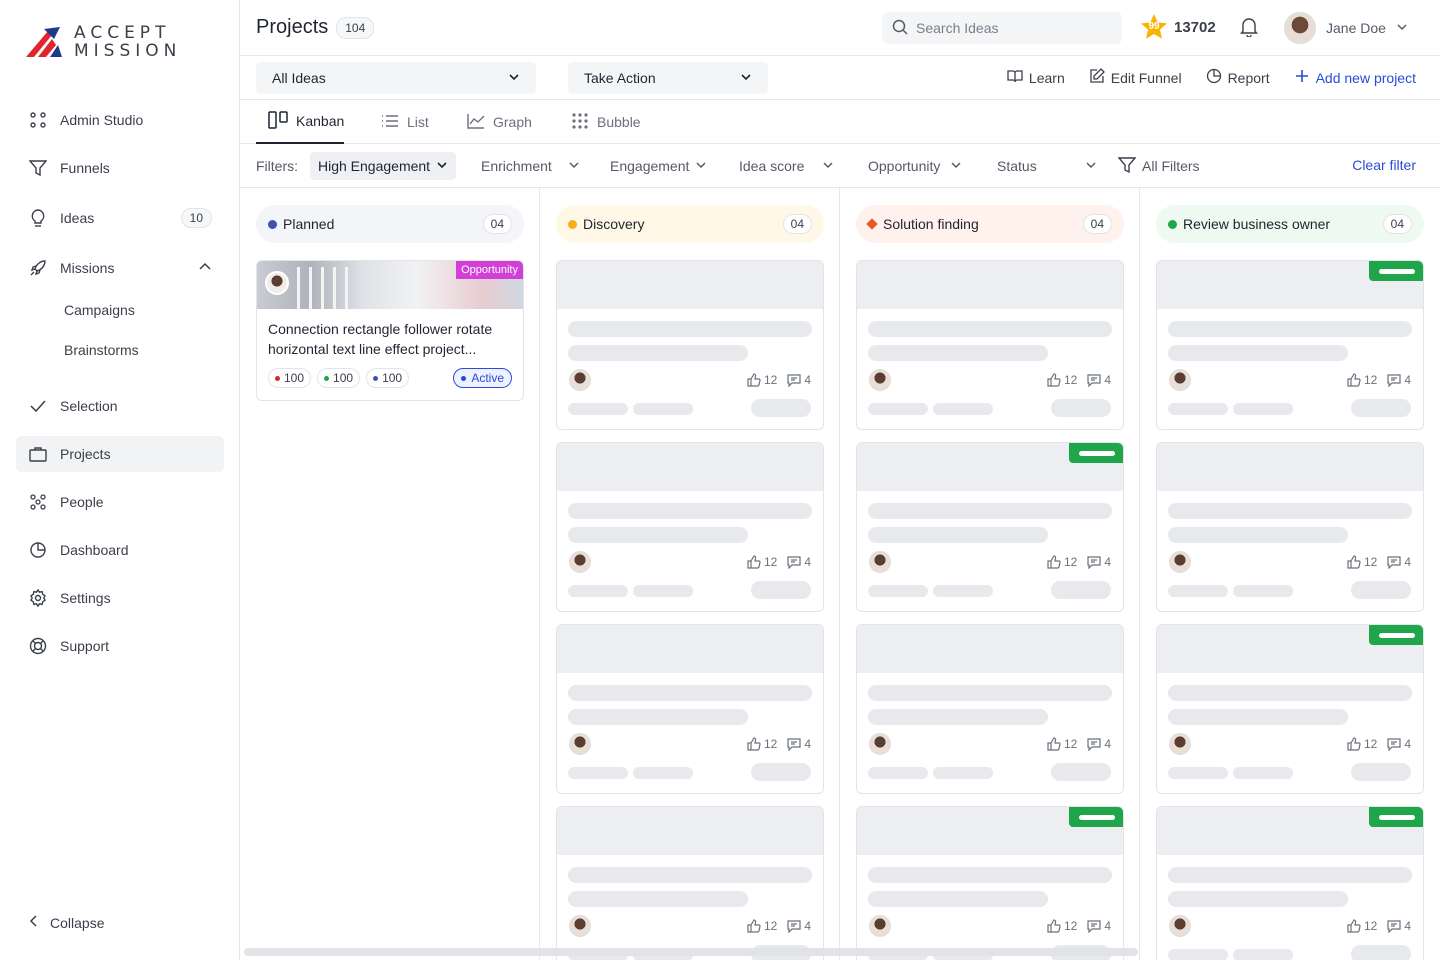  Describe the element at coordinates (1154, 26) in the screenshot. I see `star-badge-value: 99` at that location.